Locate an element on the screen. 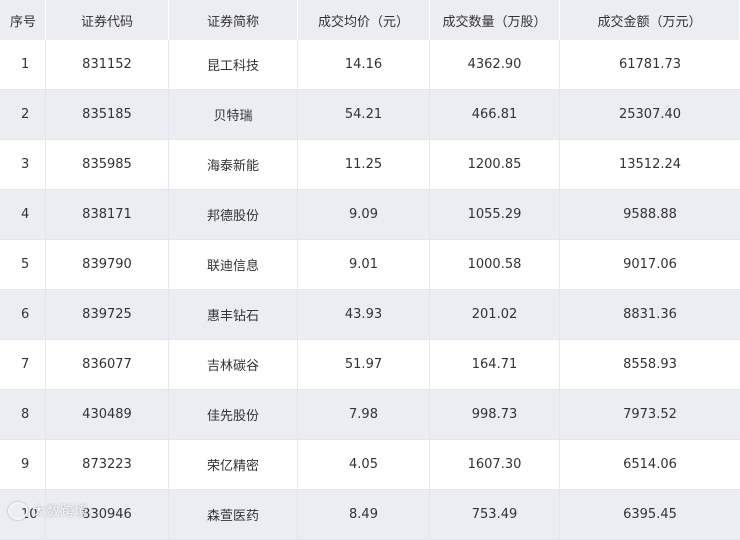  cell-amount: 7973.52 is located at coordinates (650, 415).